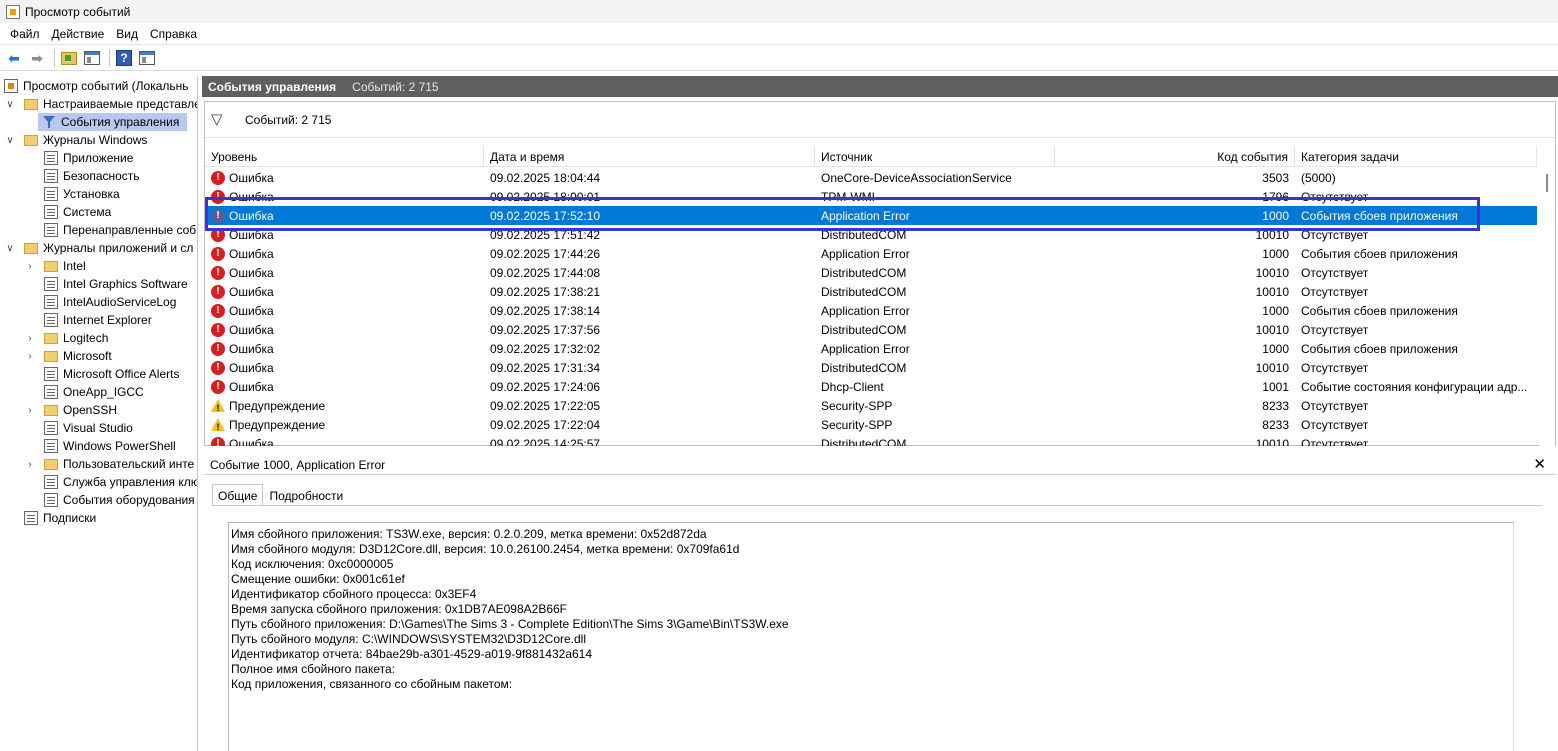  Describe the element at coordinates (1539, 464) in the screenshot. I see `close-icon: ✕` at that location.